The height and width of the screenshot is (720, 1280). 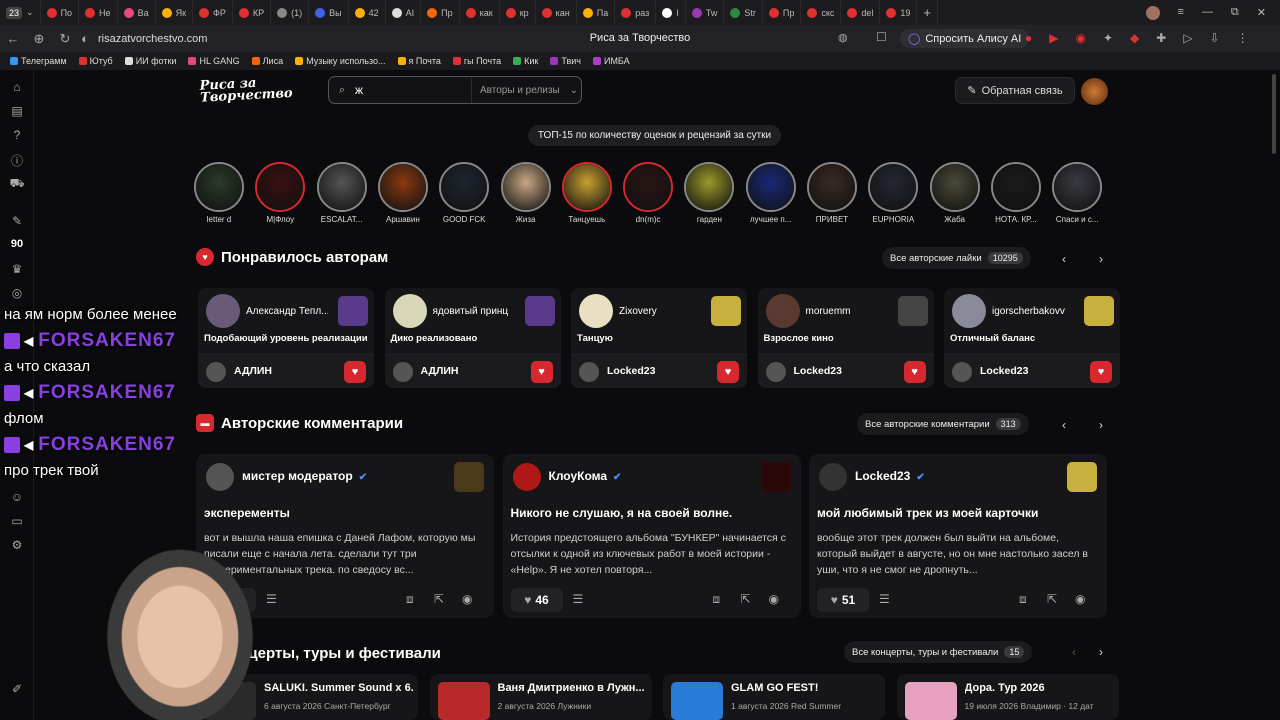 I want to click on browser-tab: I, so click(x=671, y=12).